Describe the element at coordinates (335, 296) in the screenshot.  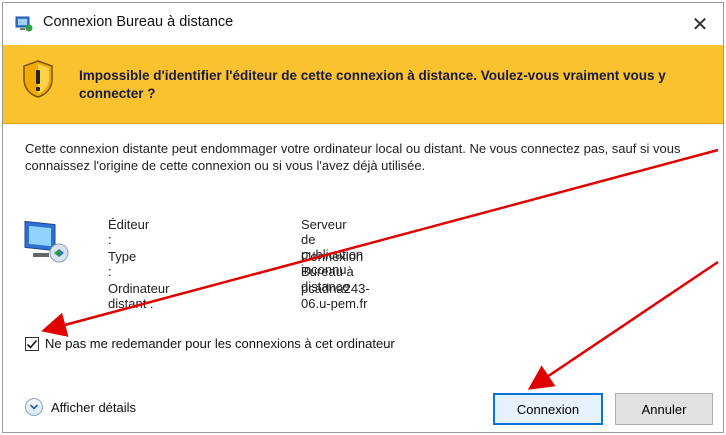
I see `info-value: pcadna243-06.u-pem.fr` at that location.